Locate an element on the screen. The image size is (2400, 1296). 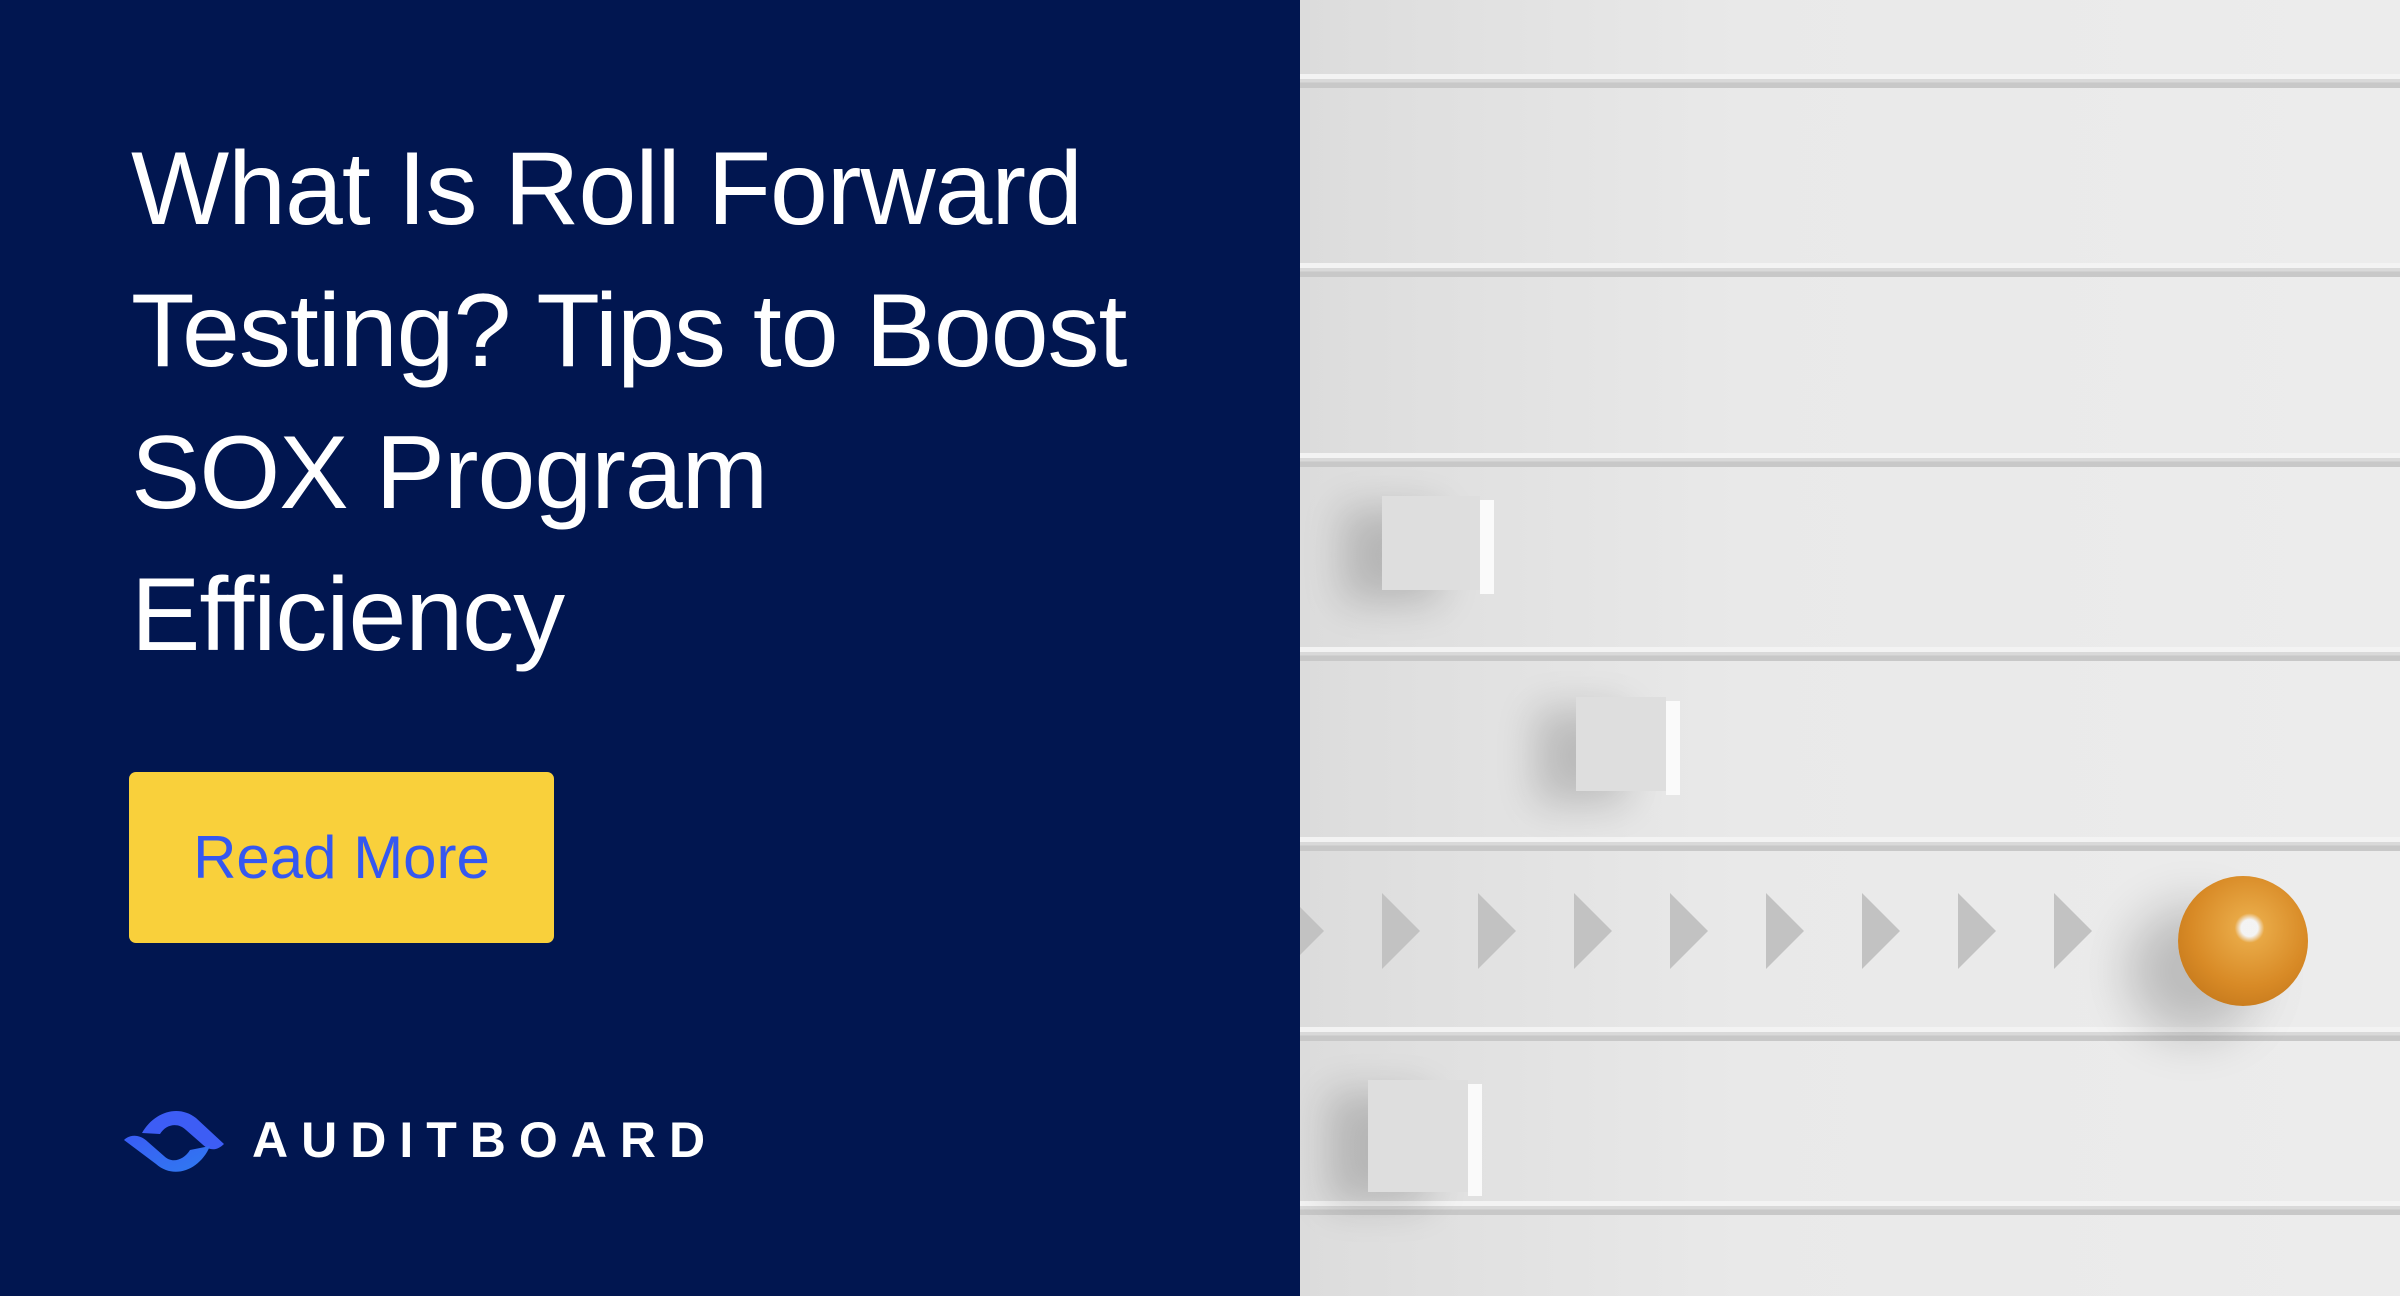
orange-ball is located at coordinates (2243, 941).